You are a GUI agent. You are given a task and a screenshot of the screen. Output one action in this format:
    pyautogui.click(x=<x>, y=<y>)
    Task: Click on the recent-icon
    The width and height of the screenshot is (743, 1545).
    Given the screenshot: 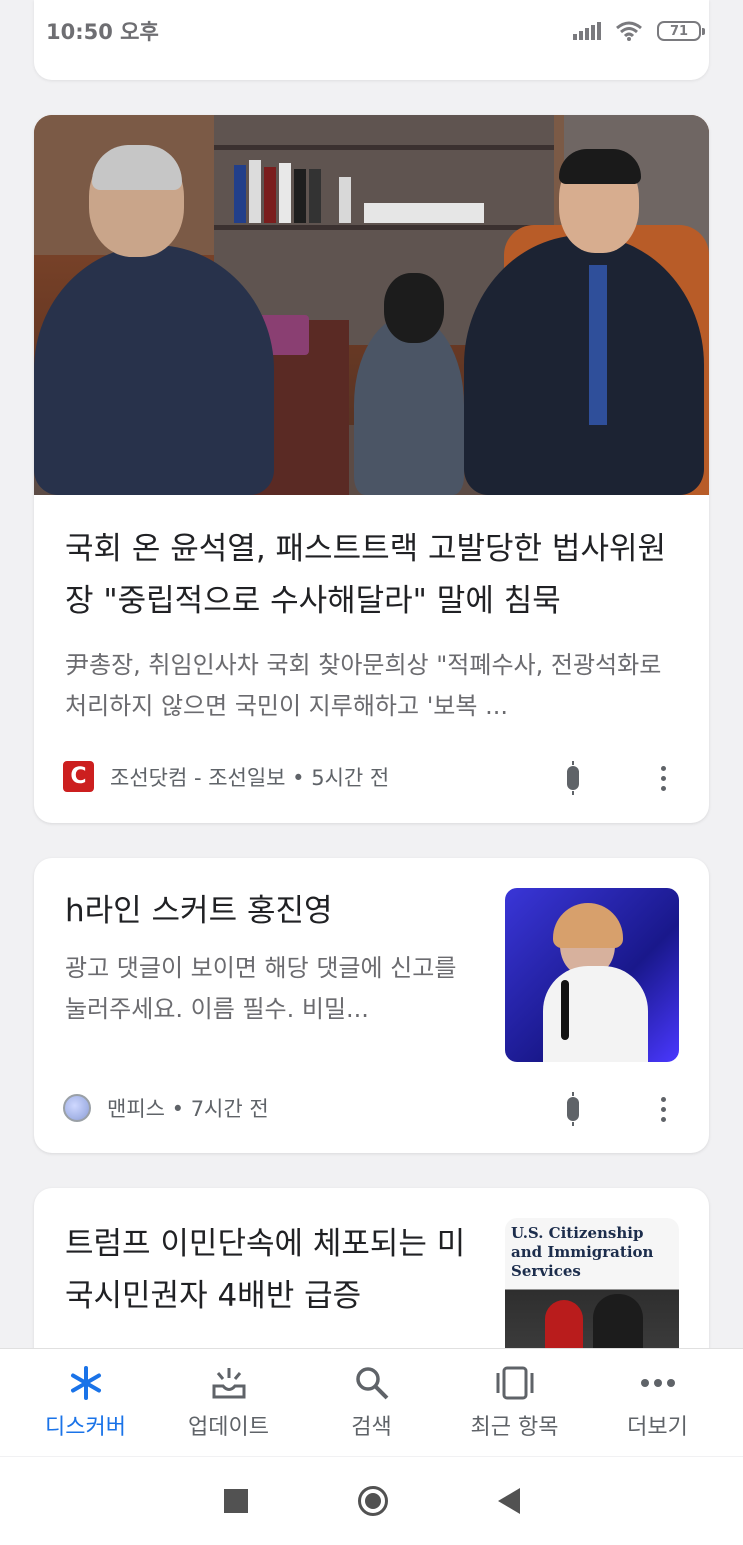 What is the action you would take?
    pyautogui.click(x=515, y=1383)
    